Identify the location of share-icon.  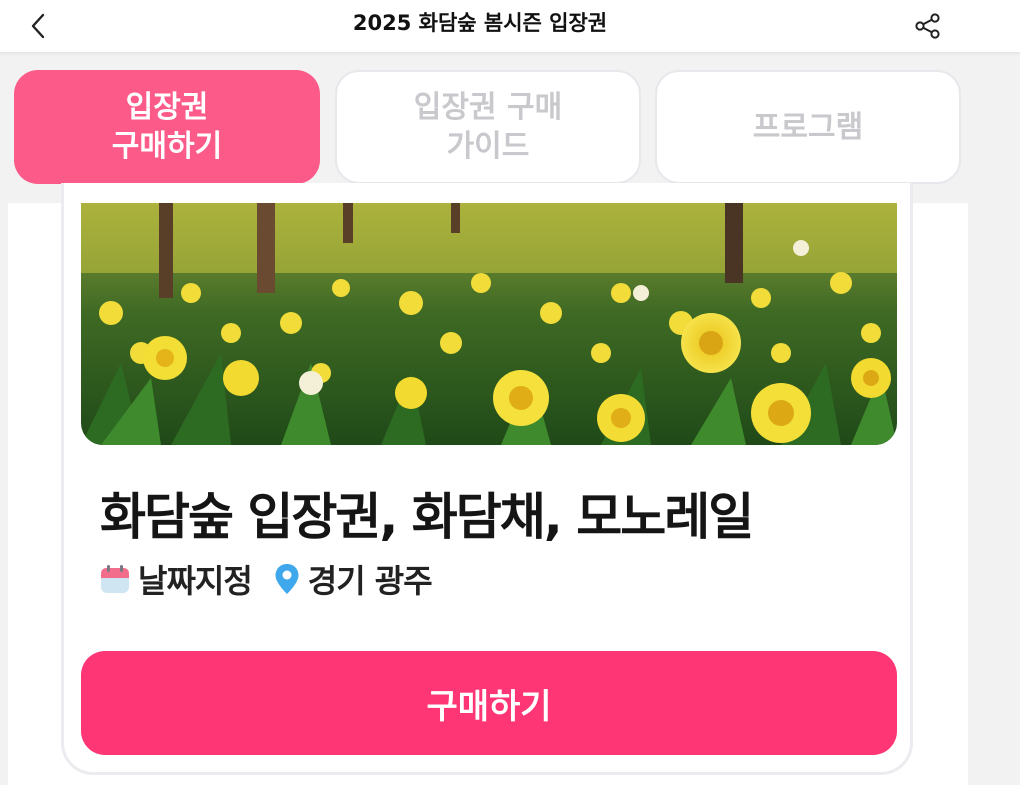
(927, 26).